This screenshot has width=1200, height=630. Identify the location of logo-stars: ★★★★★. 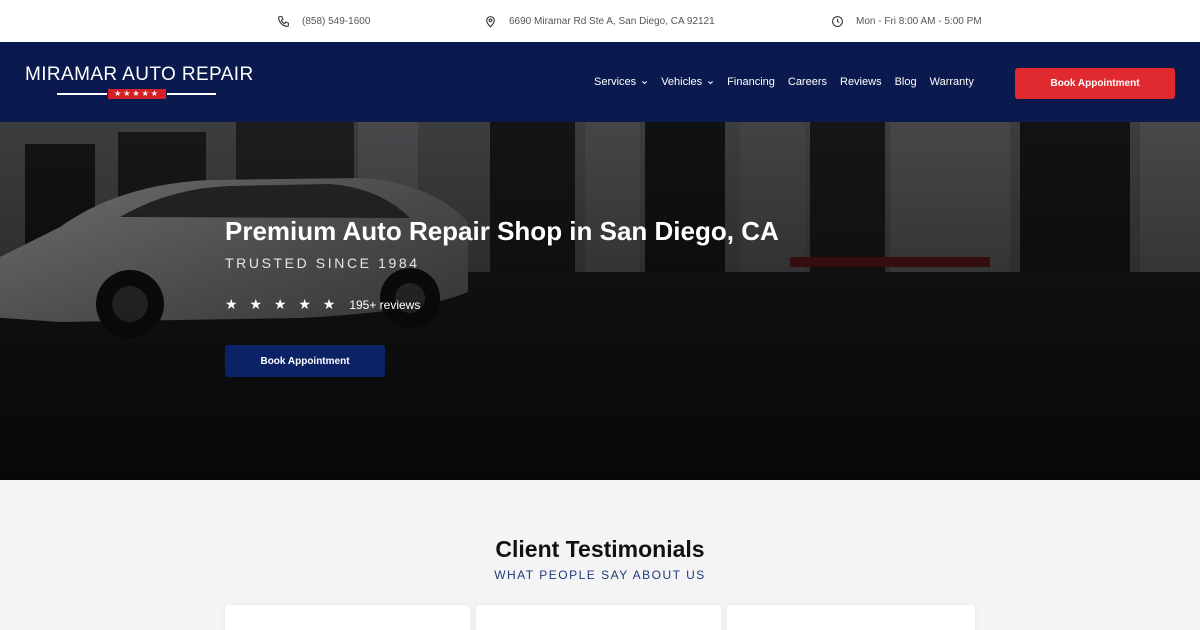
(137, 94).